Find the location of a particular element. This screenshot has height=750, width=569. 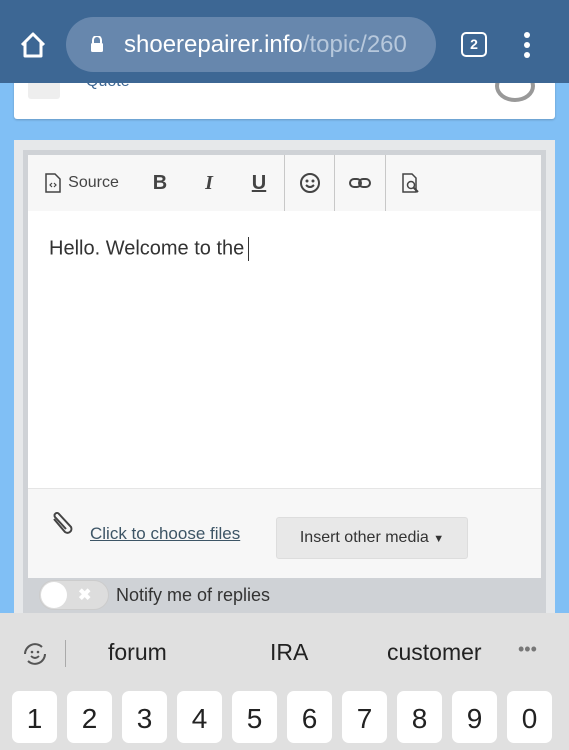

key-5: 5 is located at coordinates (254, 717).